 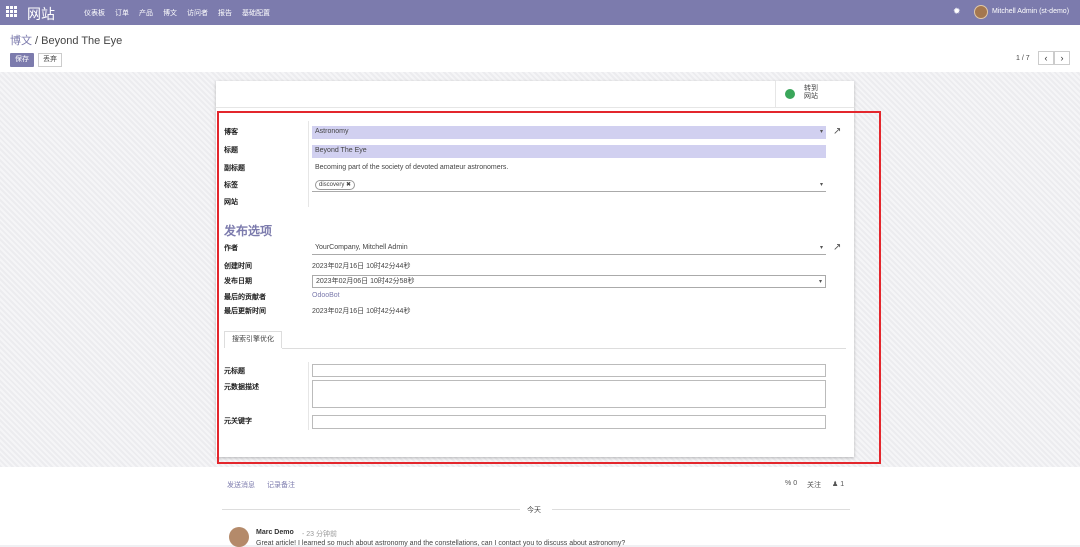 I want to click on breadcrumb: 博文 / Beyond The Eye, so click(x=66, y=40).